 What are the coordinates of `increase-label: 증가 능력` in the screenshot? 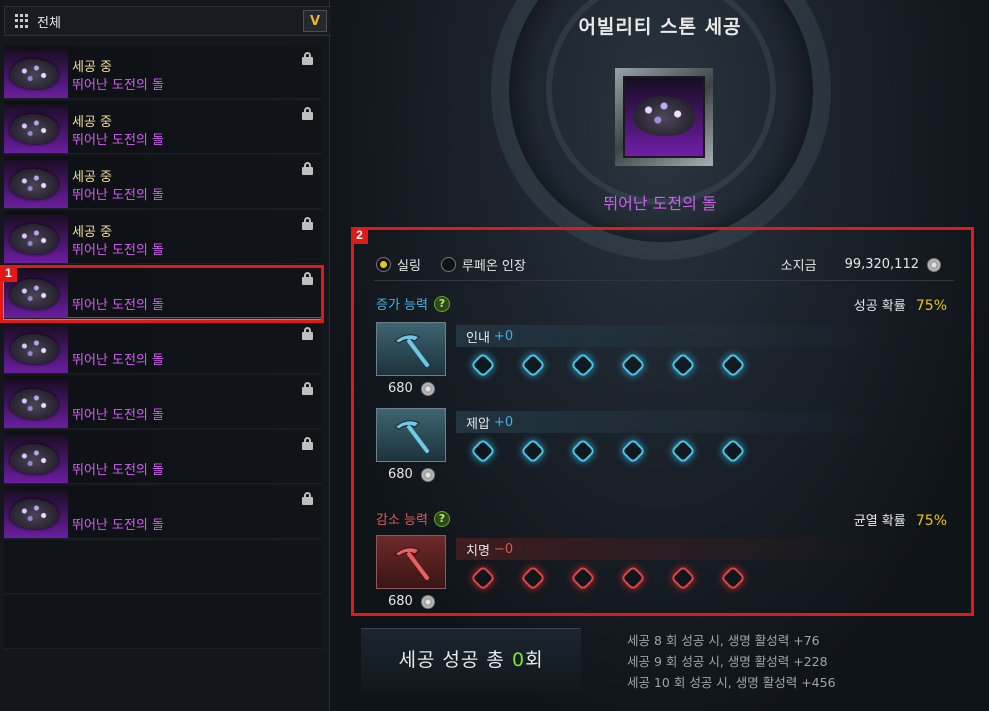 It's located at (402, 305).